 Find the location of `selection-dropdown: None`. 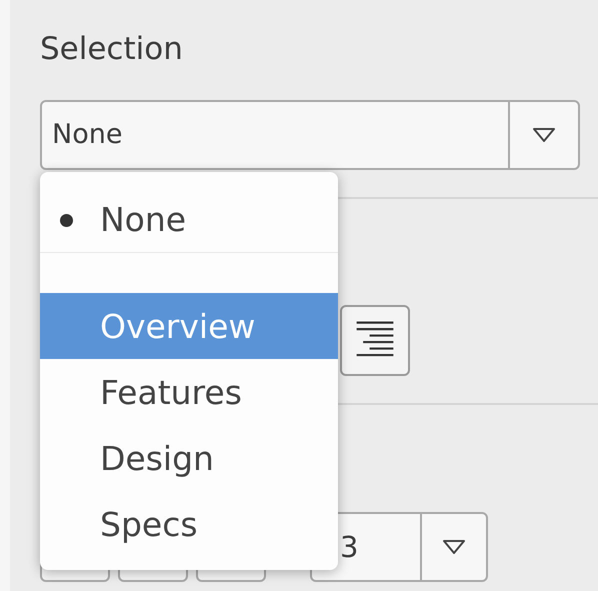

selection-dropdown: None is located at coordinates (310, 135).